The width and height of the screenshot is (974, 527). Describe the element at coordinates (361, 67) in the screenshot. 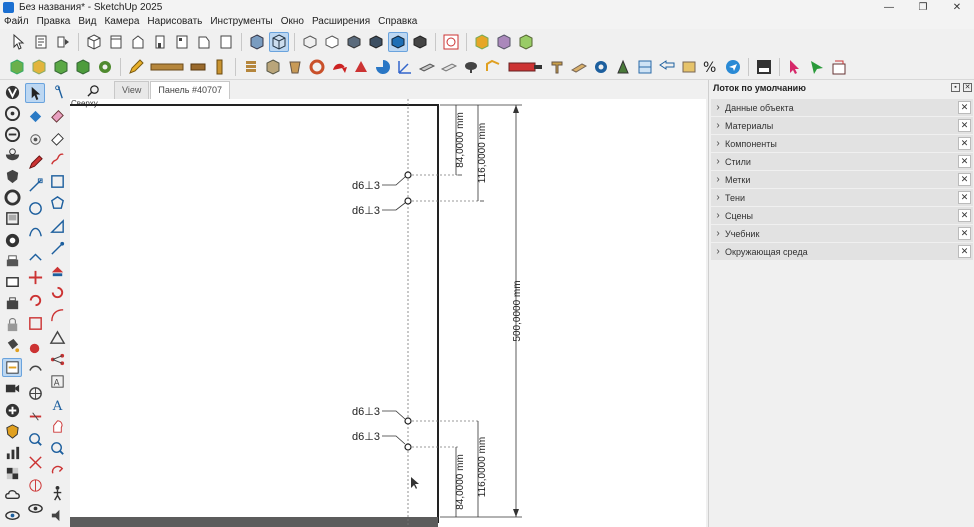

I see `red-shape-icon` at that location.